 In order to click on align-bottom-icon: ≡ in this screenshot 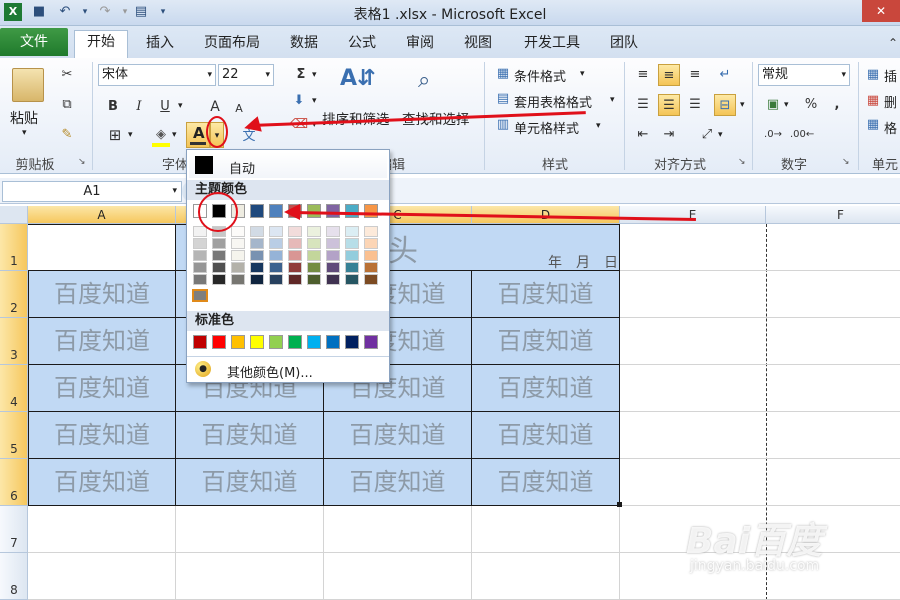, I will do `click(695, 75)`.